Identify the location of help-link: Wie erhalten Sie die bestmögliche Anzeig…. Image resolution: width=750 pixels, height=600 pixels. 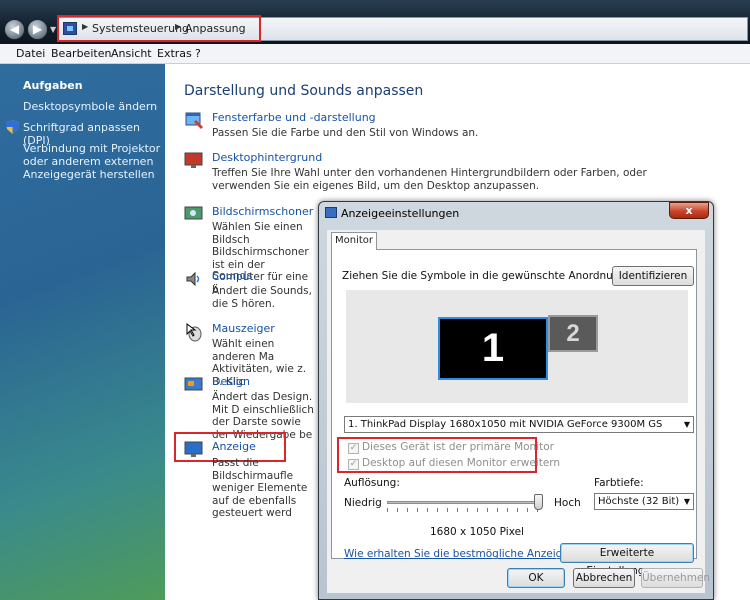
(459, 554).